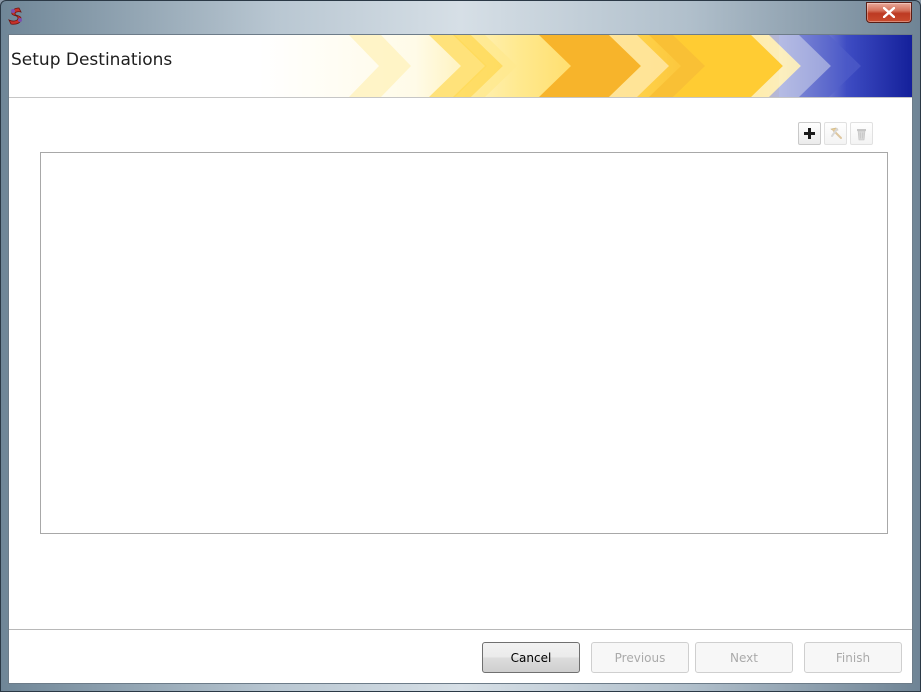 The width and height of the screenshot is (921, 692). I want to click on trash-icon, so click(861, 134).